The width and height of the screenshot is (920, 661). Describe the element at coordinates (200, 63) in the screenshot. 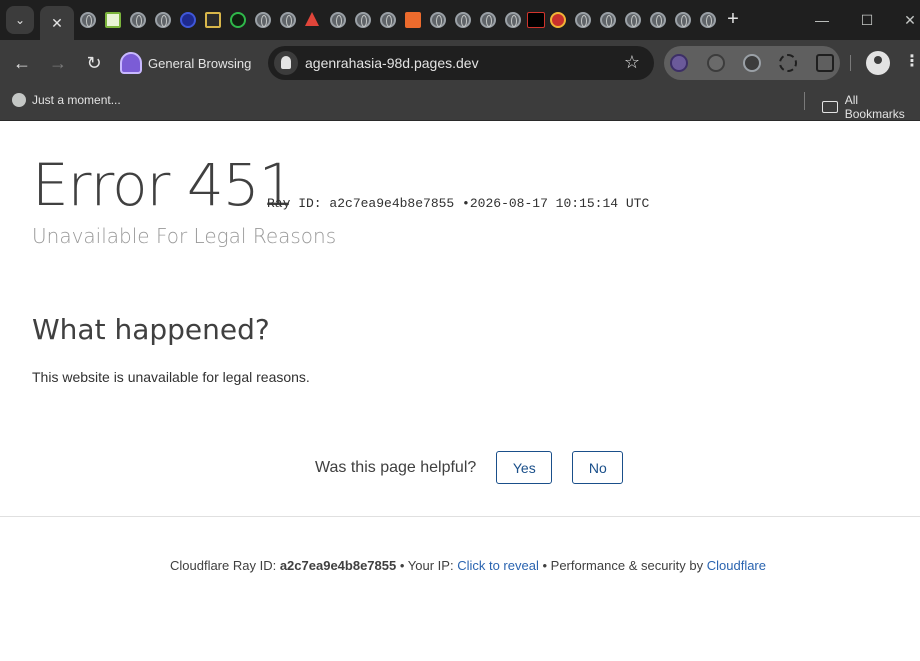

I see `profile-name: General Browsing` at that location.